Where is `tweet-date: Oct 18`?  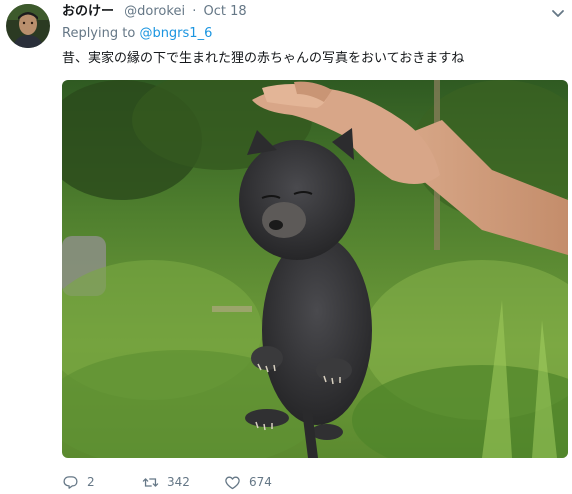
tweet-date: Oct 18 is located at coordinates (224, 11).